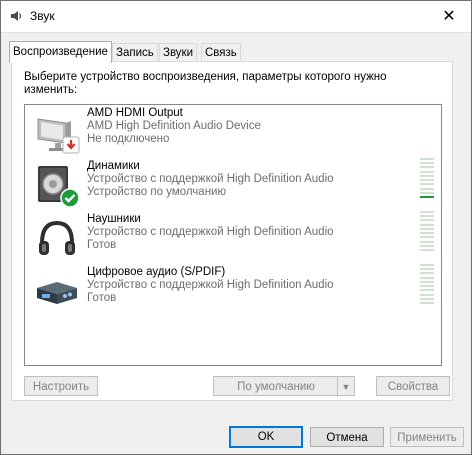 This screenshot has height=455, width=472. I want to click on device-name: Цифровое аудио (S/PDIF), so click(156, 272).